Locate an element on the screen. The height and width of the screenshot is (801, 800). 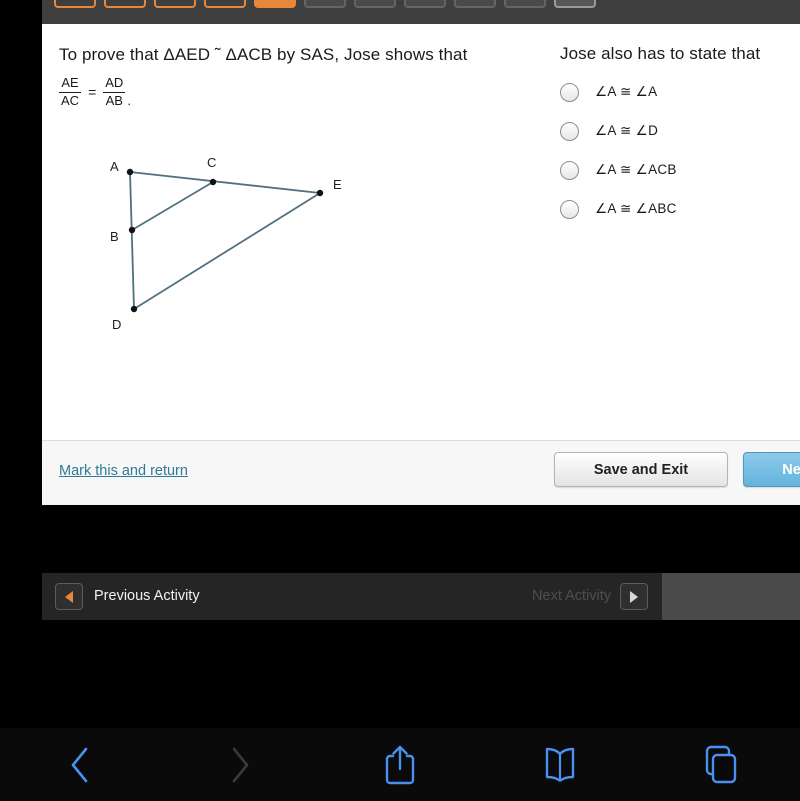
answer-option-label-4: ∠A ≅ ∠ABC is located at coordinates (636, 208).